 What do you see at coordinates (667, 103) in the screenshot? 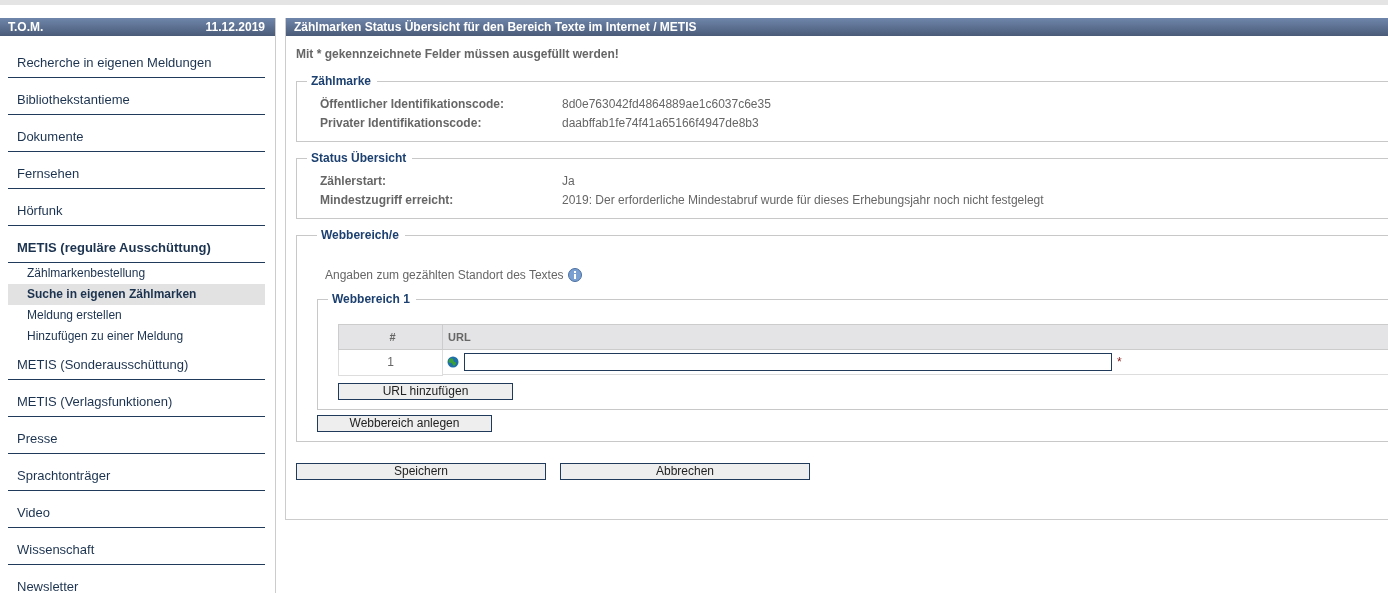
I see `field-value: 8d0e763042fd4864889ae1c6037c6e35` at bounding box center [667, 103].